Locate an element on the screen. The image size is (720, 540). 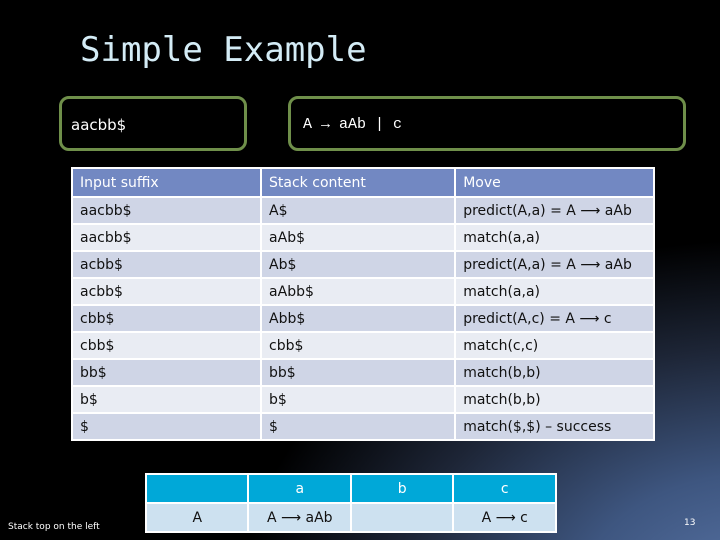
cell-stack-content: bb$ is located at coordinates (358, 372).